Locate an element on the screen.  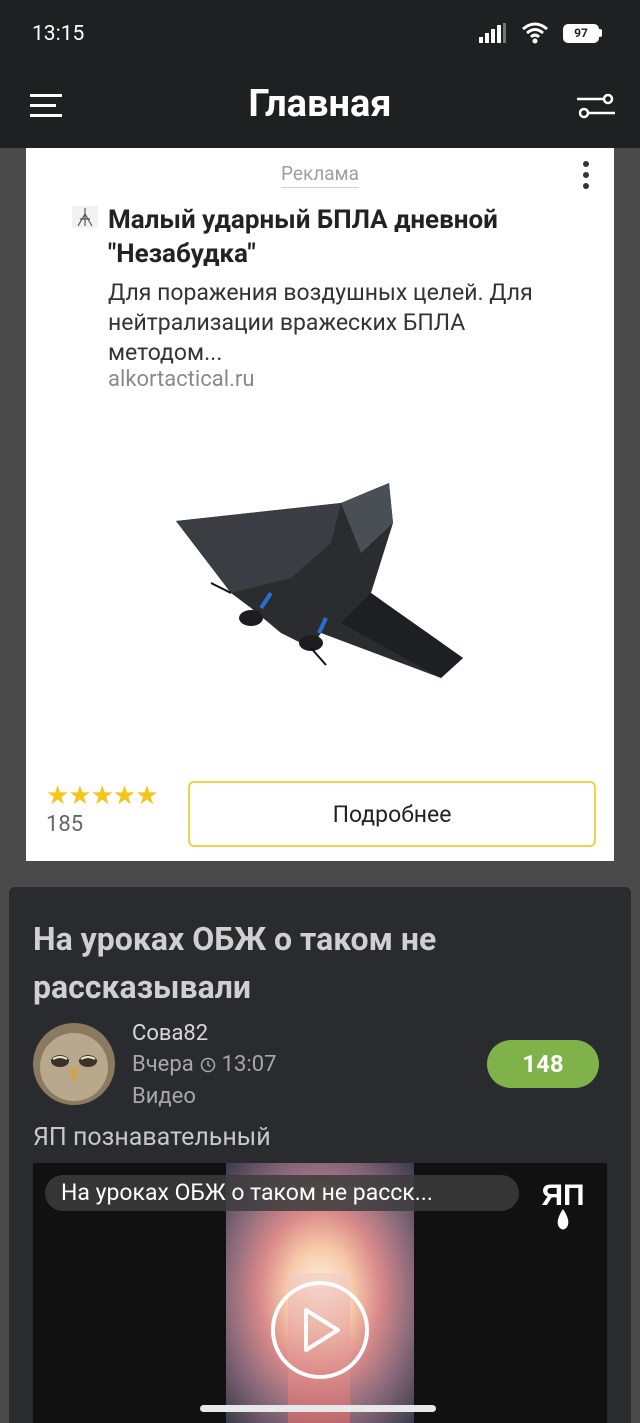
post-time: 13:07 is located at coordinates (249, 1064).